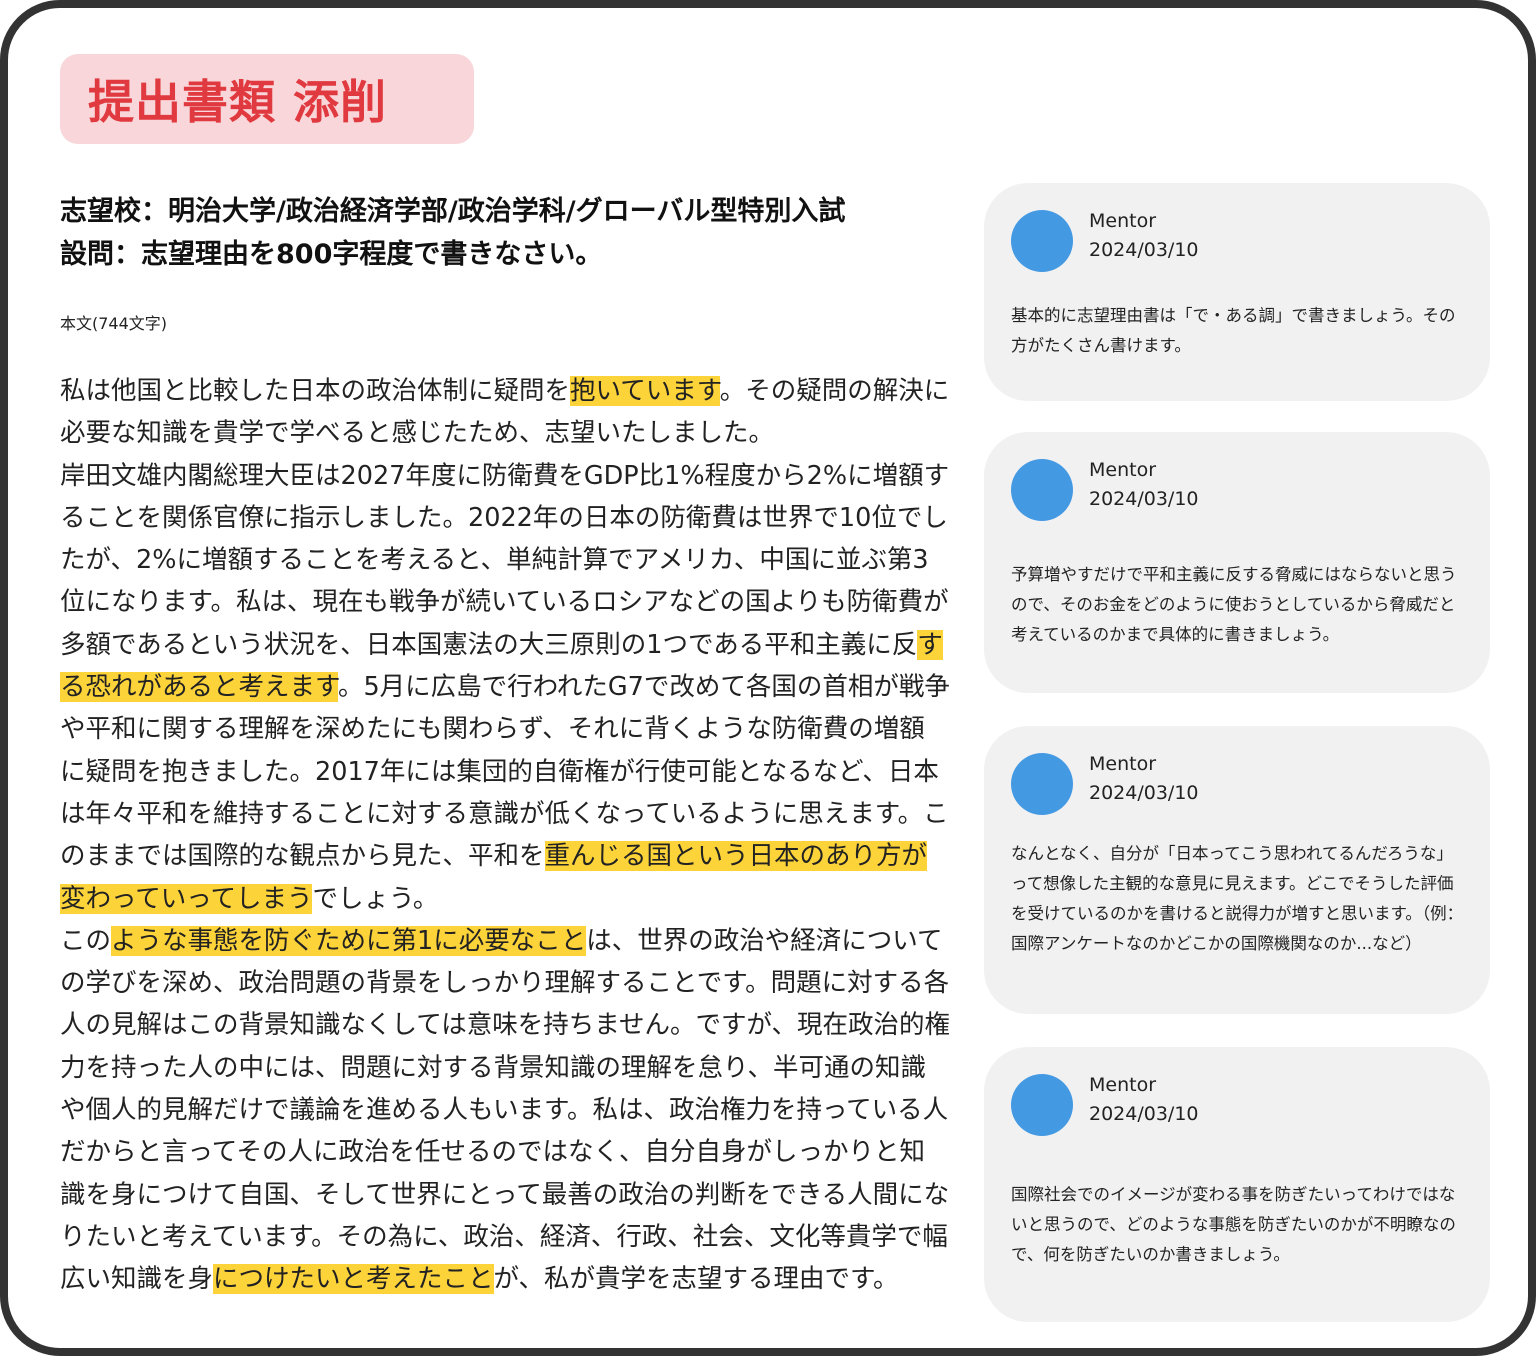 The width and height of the screenshot is (1536, 1356). I want to click on char-count: 本文(744文字), so click(114, 323).